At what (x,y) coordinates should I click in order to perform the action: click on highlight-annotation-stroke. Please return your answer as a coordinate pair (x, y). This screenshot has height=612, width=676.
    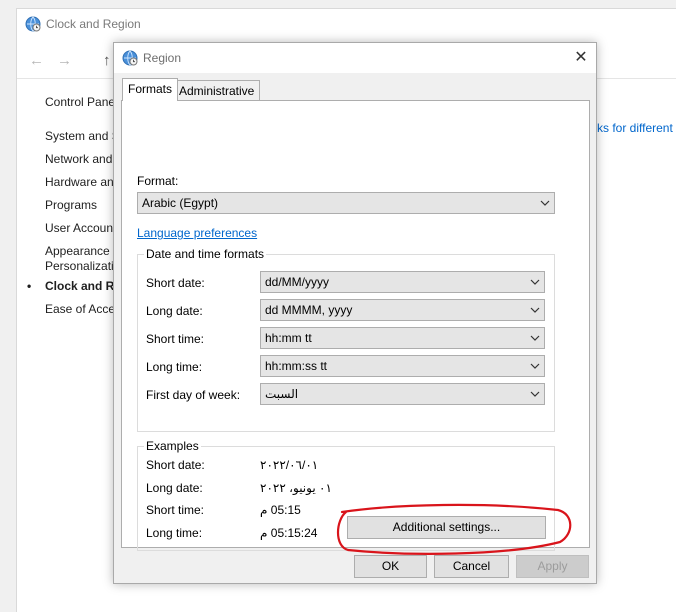
    Looking at the image, I should click on (454, 529).